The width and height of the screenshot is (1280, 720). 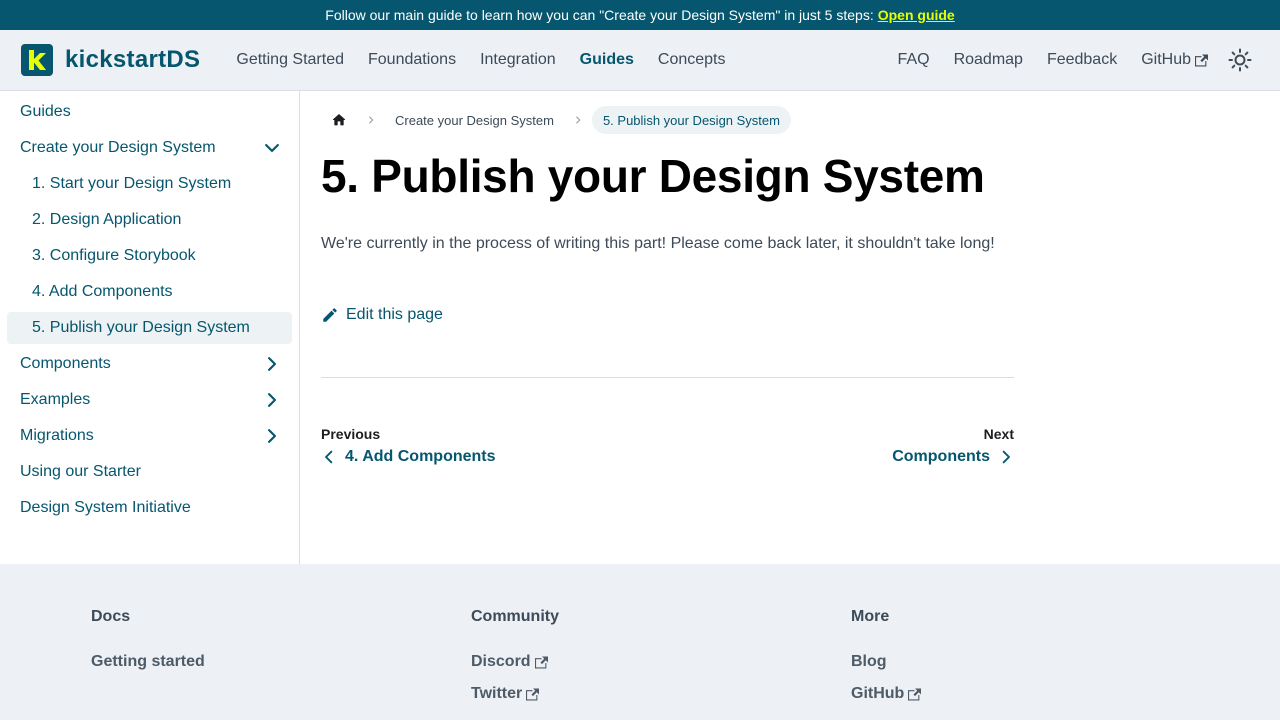 I want to click on sidebar-item-label: Components, so click(x=65, y=363).